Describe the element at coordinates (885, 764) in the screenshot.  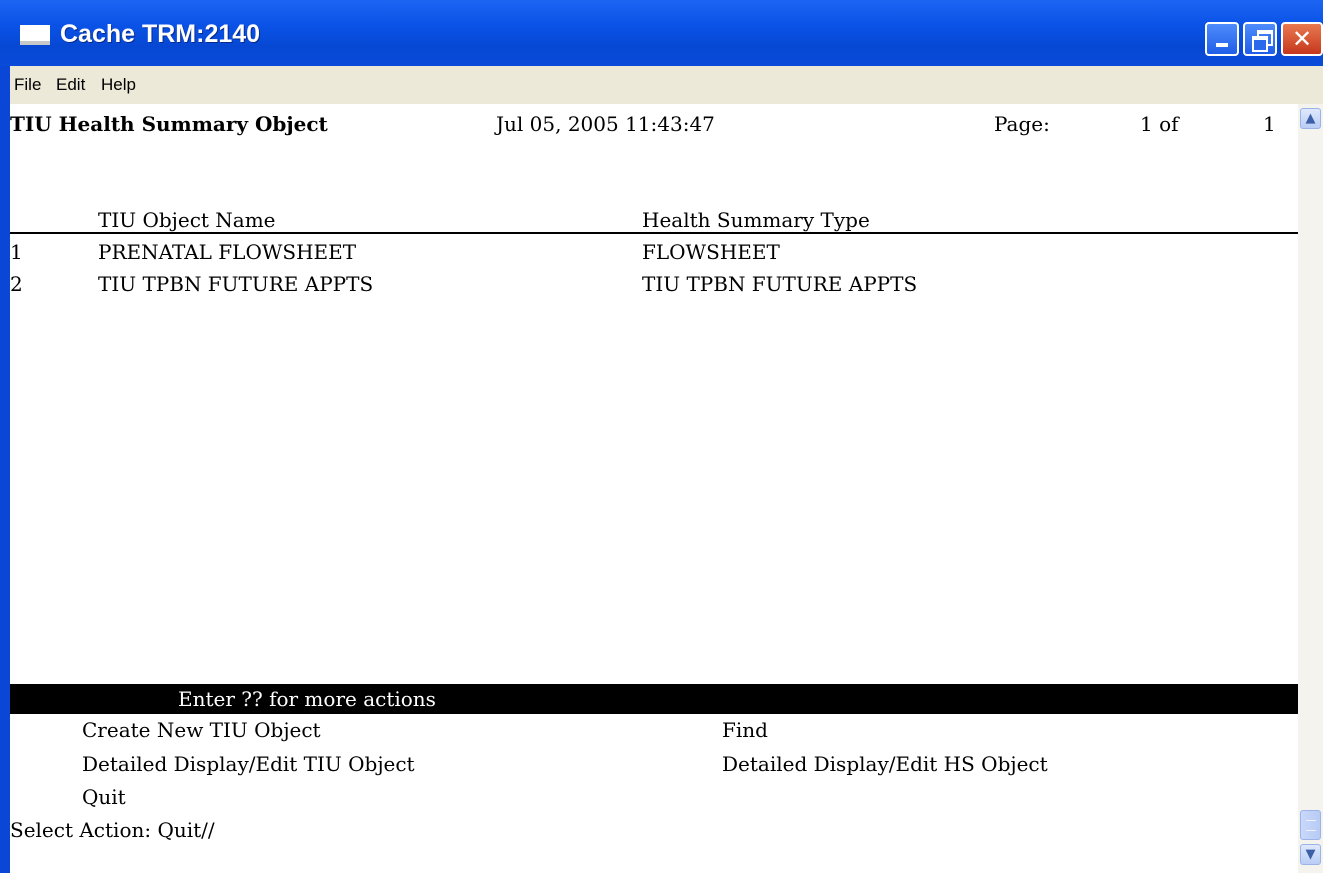
I see `action-detailed-display-edit-hs-object: Detailed Display/Edit HS Object` at that location.